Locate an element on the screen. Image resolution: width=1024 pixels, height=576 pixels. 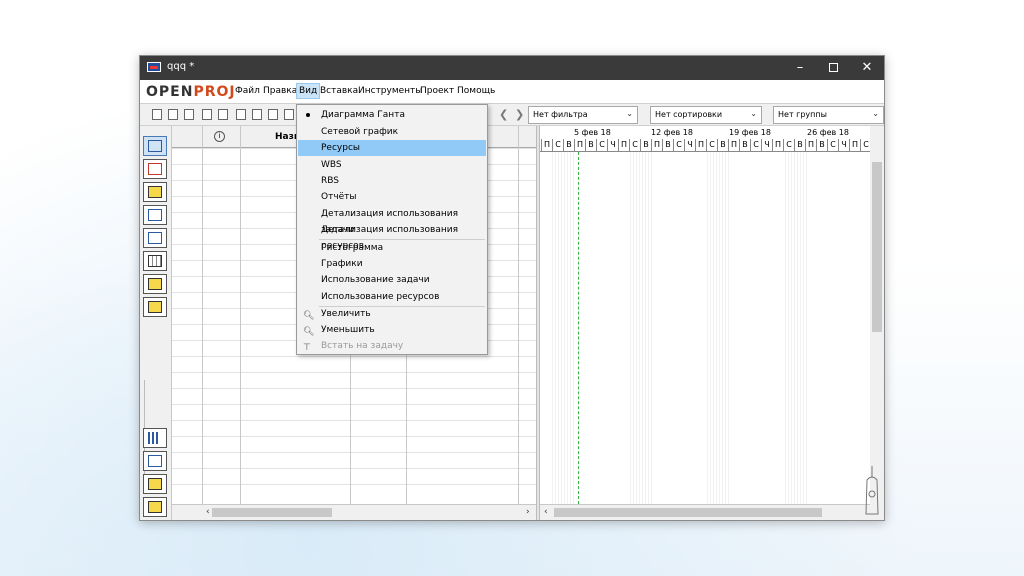
maximize-icon is located at coordinates (833, 67).